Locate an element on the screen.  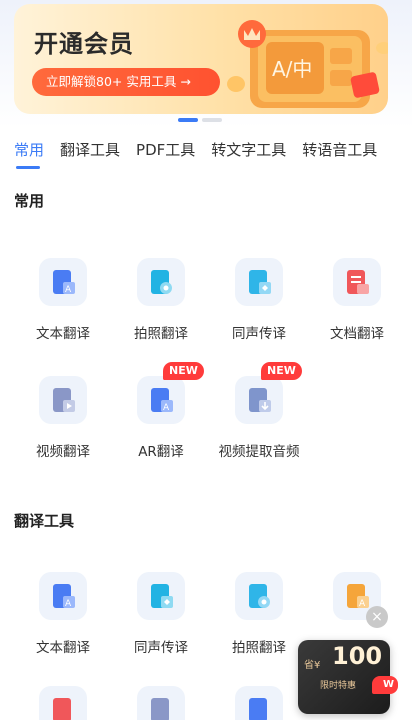
vip-banner: 开通会员 立即解锁80+ 实用工具 → A/中 is located at coordinates (201, 59).